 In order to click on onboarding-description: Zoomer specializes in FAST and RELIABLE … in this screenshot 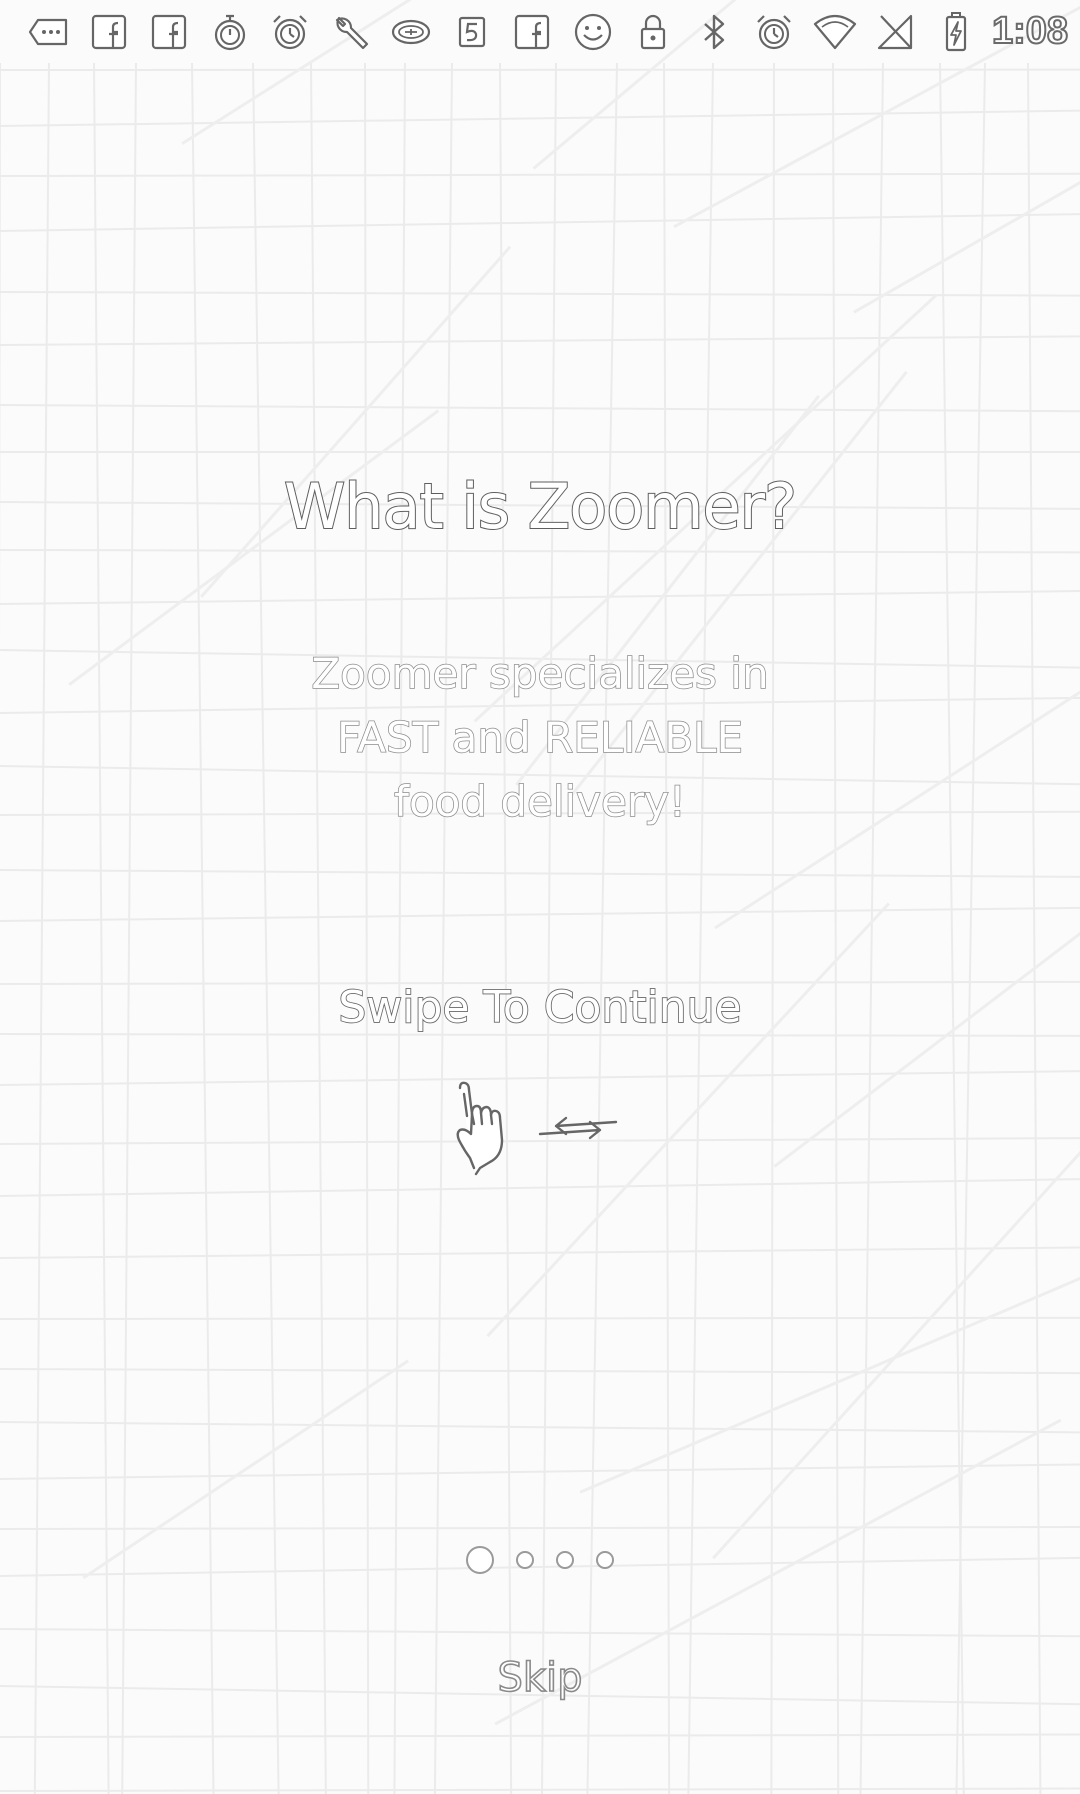, I will do `click(540, 738)`.